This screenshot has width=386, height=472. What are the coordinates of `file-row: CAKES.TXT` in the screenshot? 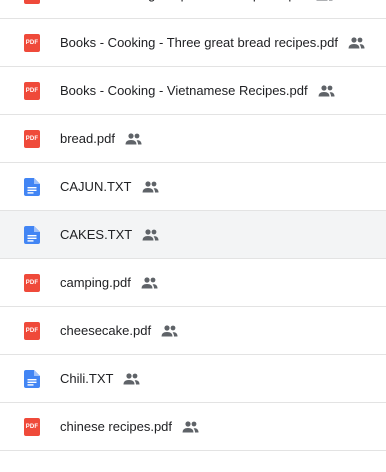 It's located at (193, 235).